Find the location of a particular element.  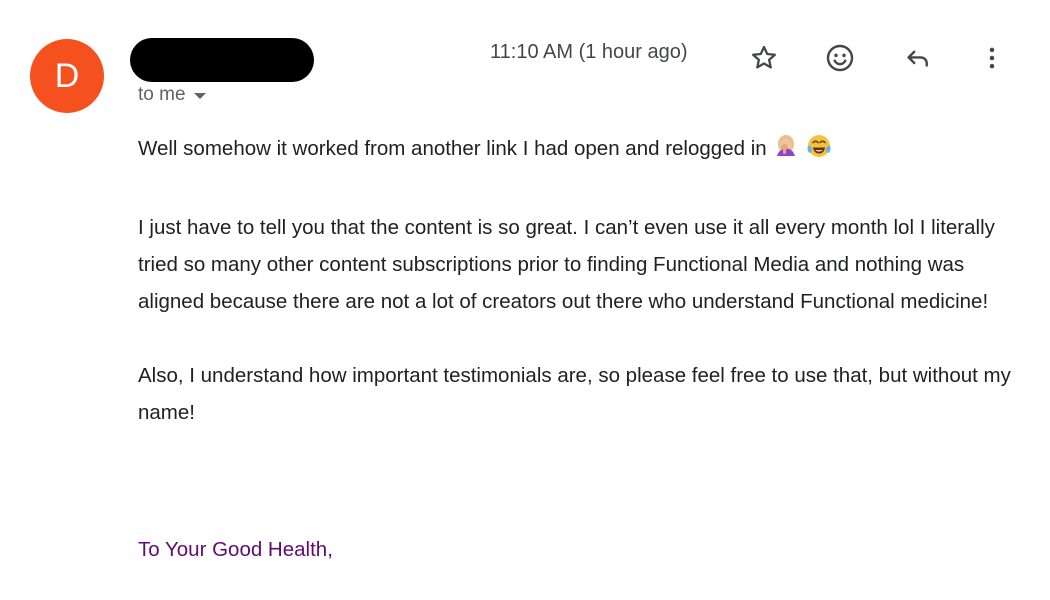

sender-avatar: D is located at coordinates (67, 76).